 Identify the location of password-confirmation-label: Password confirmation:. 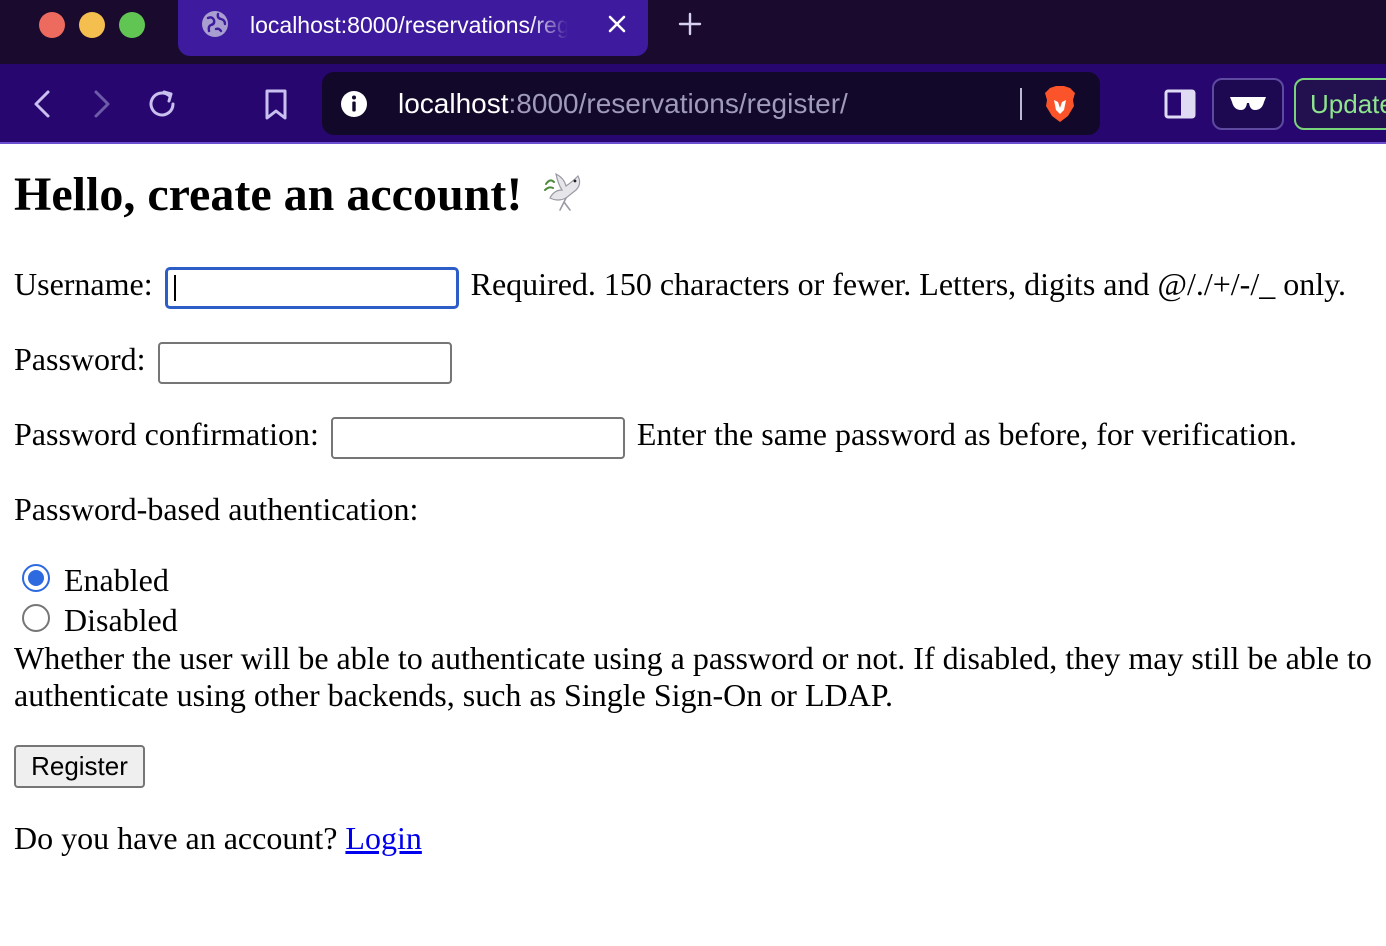
(166, 434).